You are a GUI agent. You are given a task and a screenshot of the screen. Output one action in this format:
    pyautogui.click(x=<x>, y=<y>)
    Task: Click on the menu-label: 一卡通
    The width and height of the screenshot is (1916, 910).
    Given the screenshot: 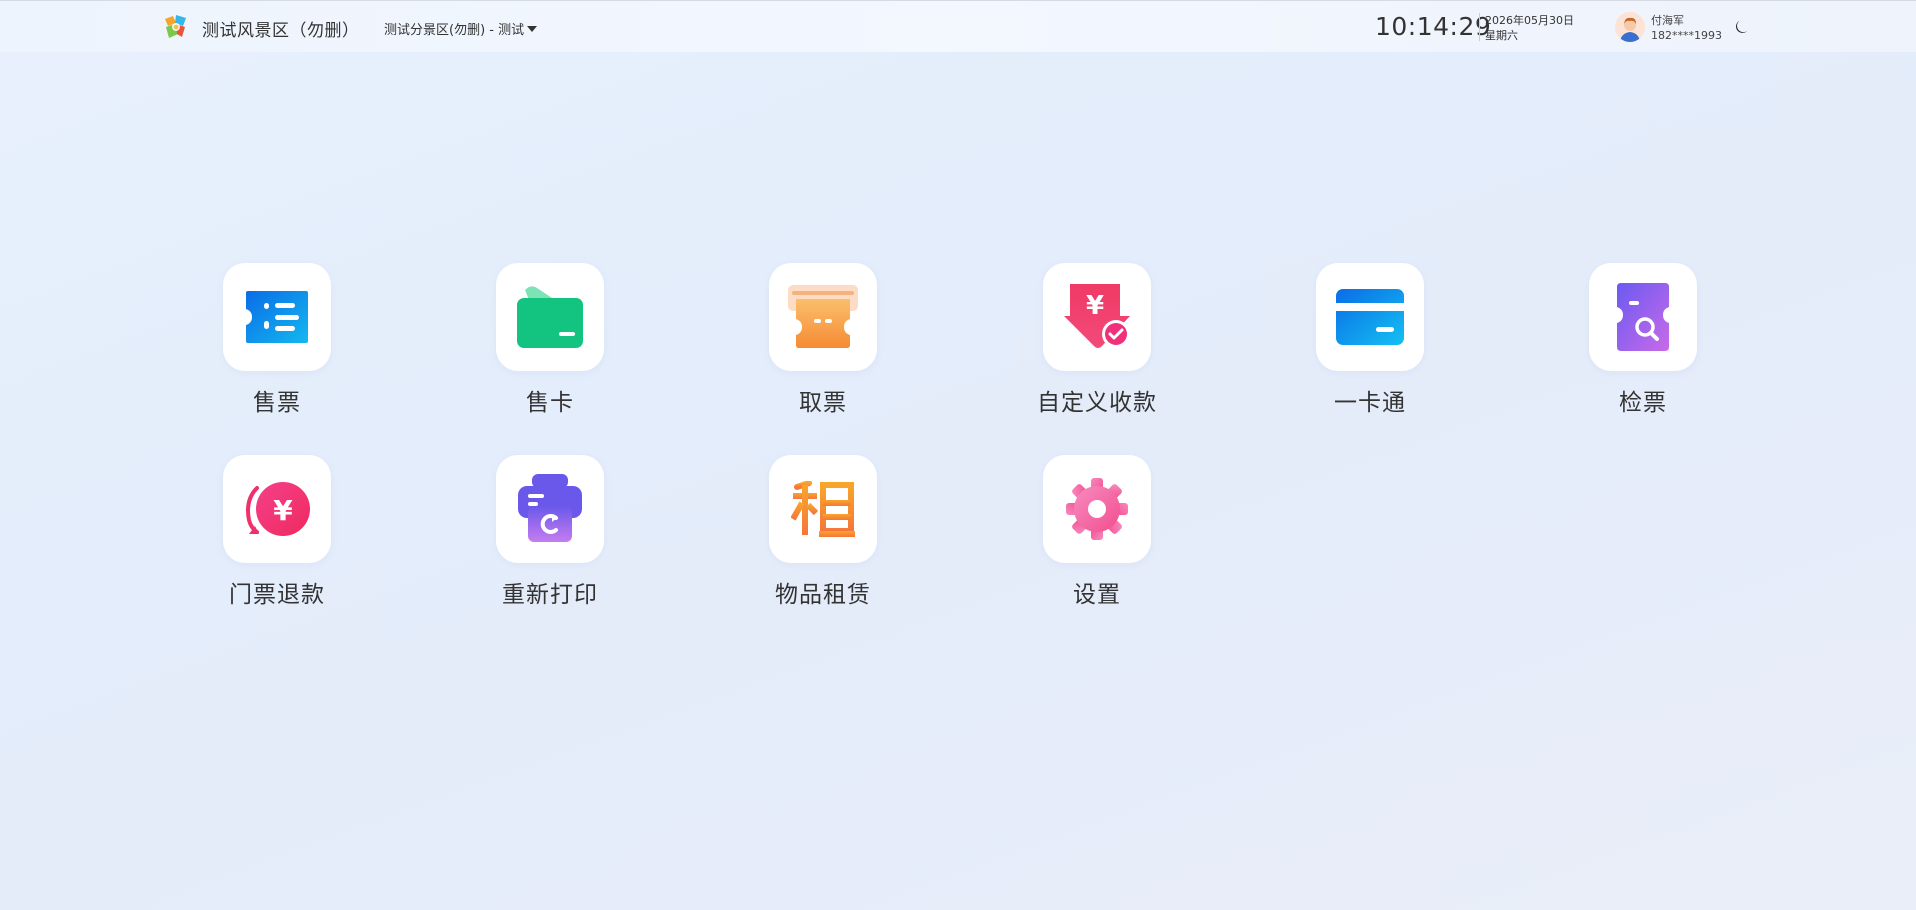 What is the action you would take?
    pyautogui.click(x=1370, y=403)
    